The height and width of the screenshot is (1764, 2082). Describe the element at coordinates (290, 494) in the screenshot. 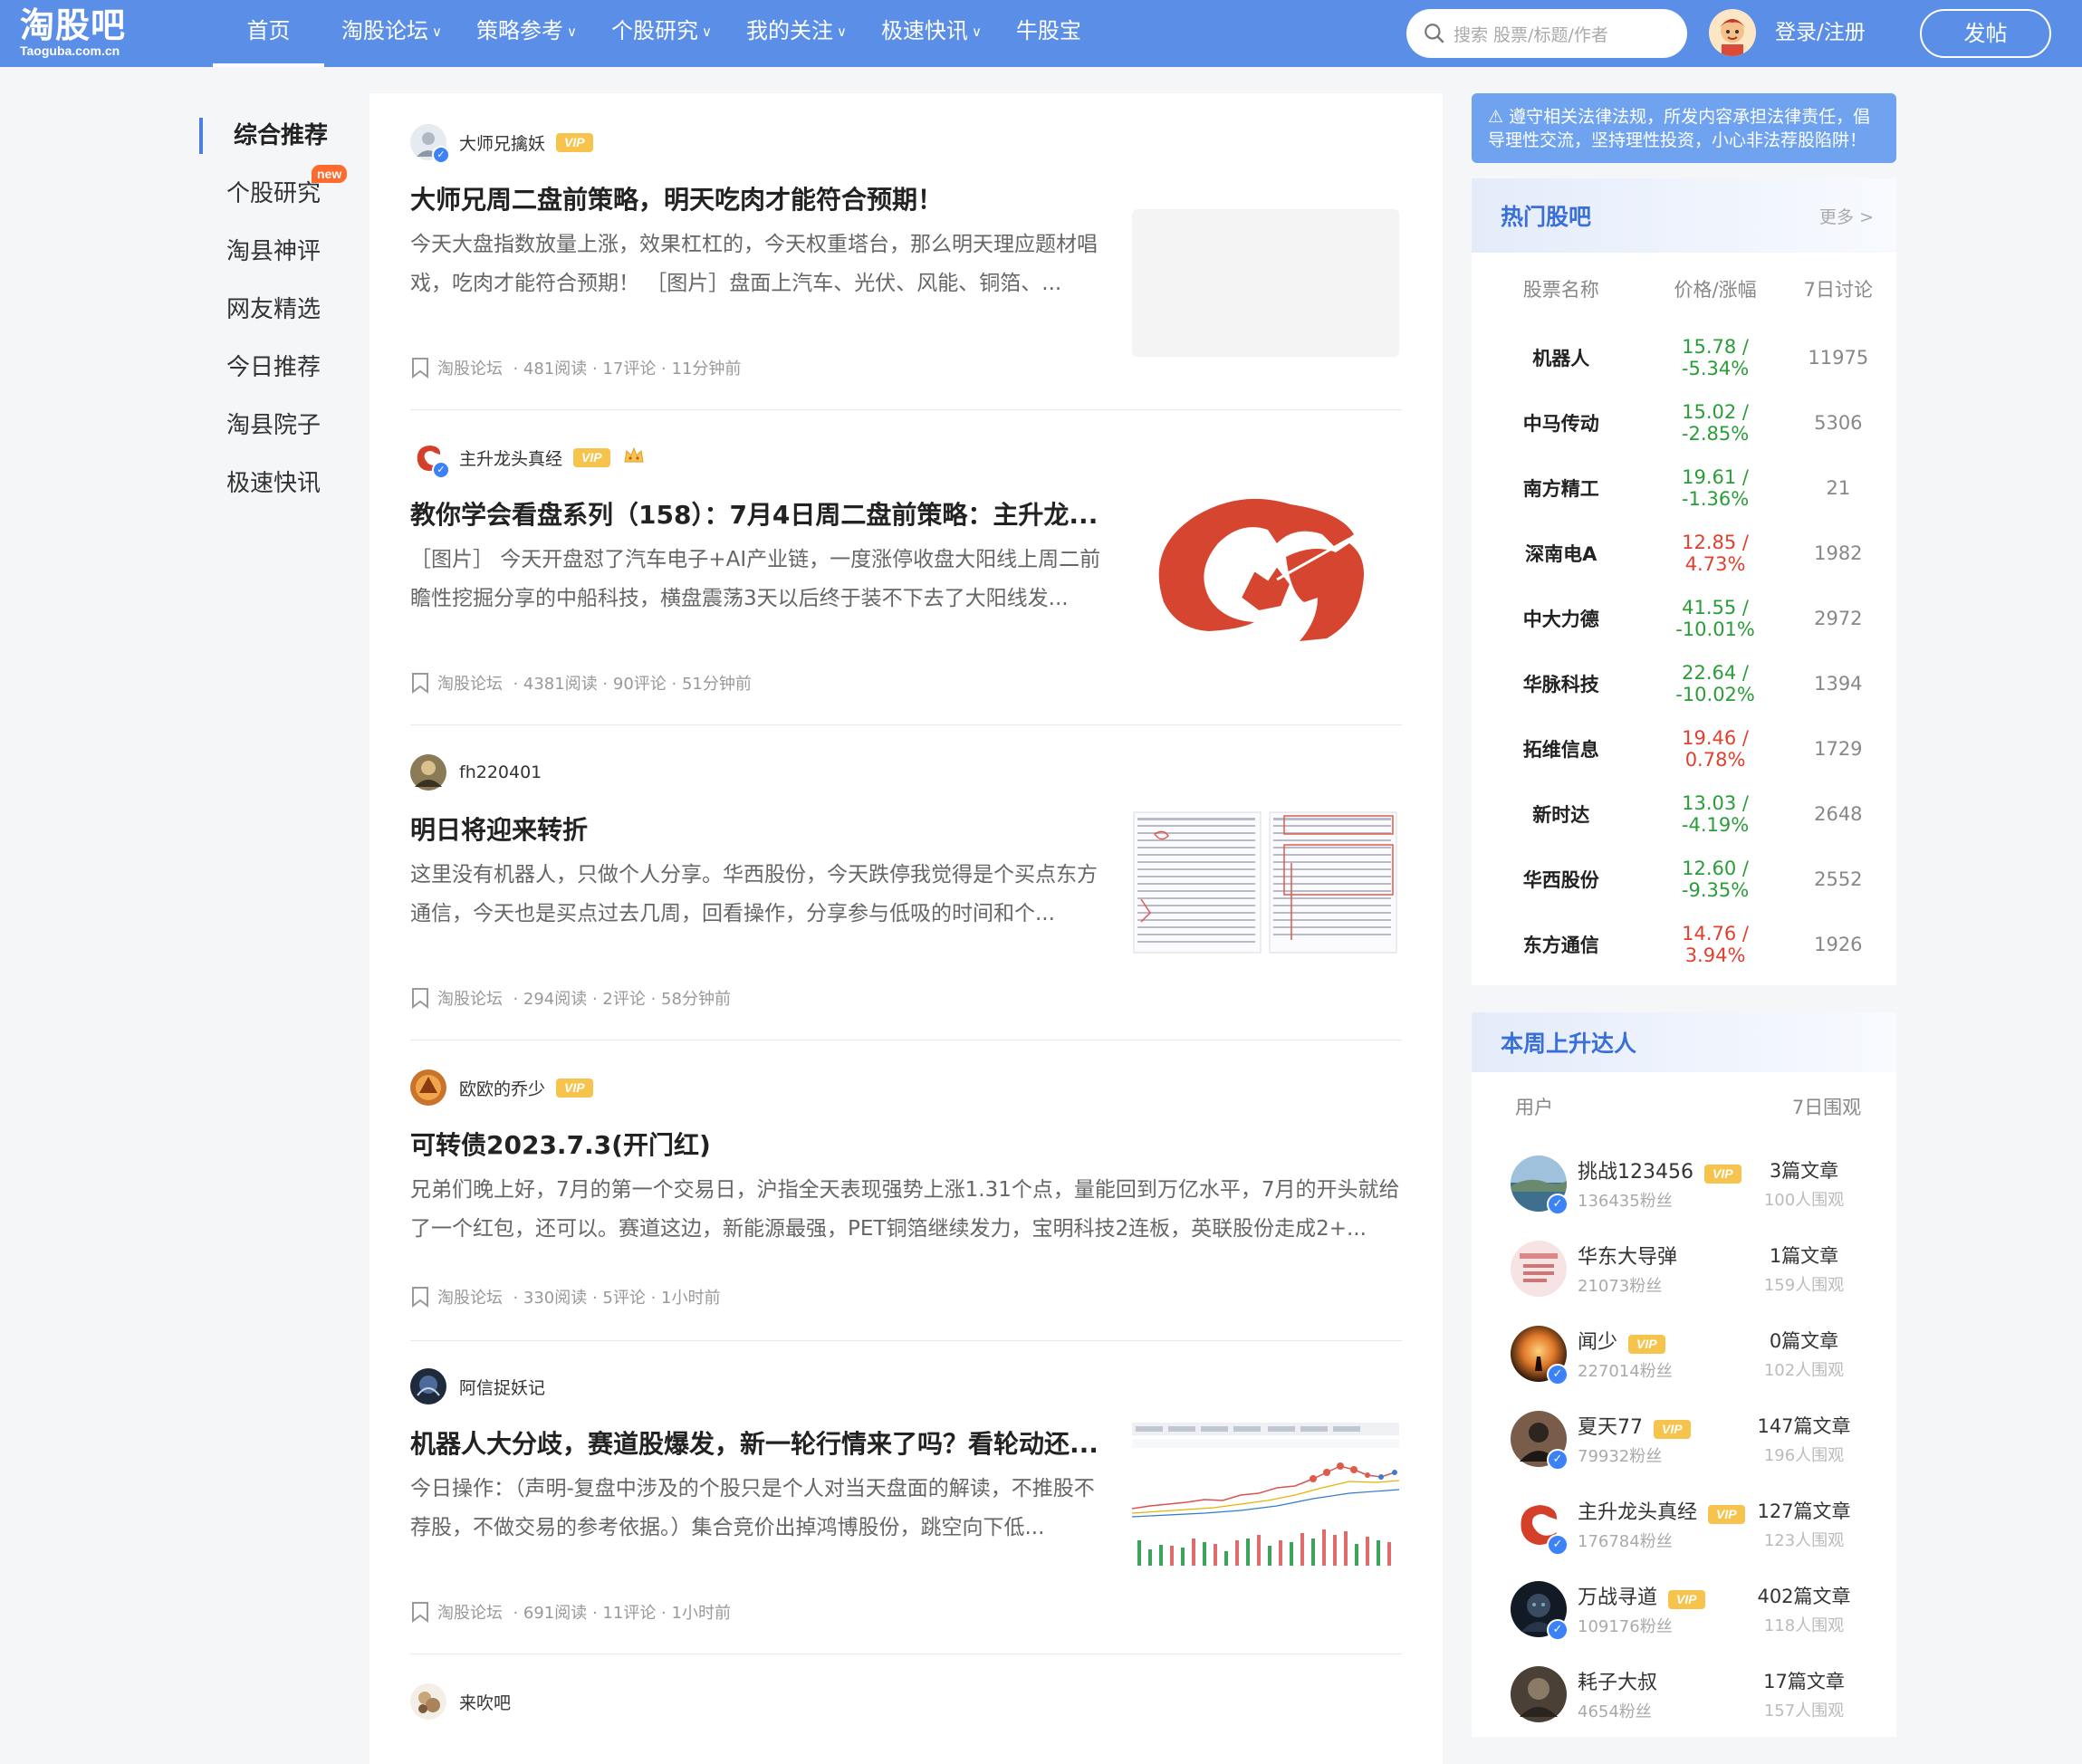

I see `leftnav-item-flash: 极速快讯` at that location.